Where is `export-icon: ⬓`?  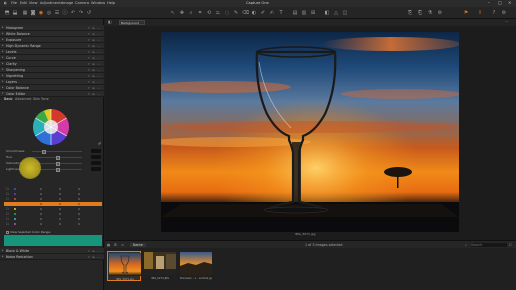
export-icon: ⬓ is located at coordinates (15, 13).